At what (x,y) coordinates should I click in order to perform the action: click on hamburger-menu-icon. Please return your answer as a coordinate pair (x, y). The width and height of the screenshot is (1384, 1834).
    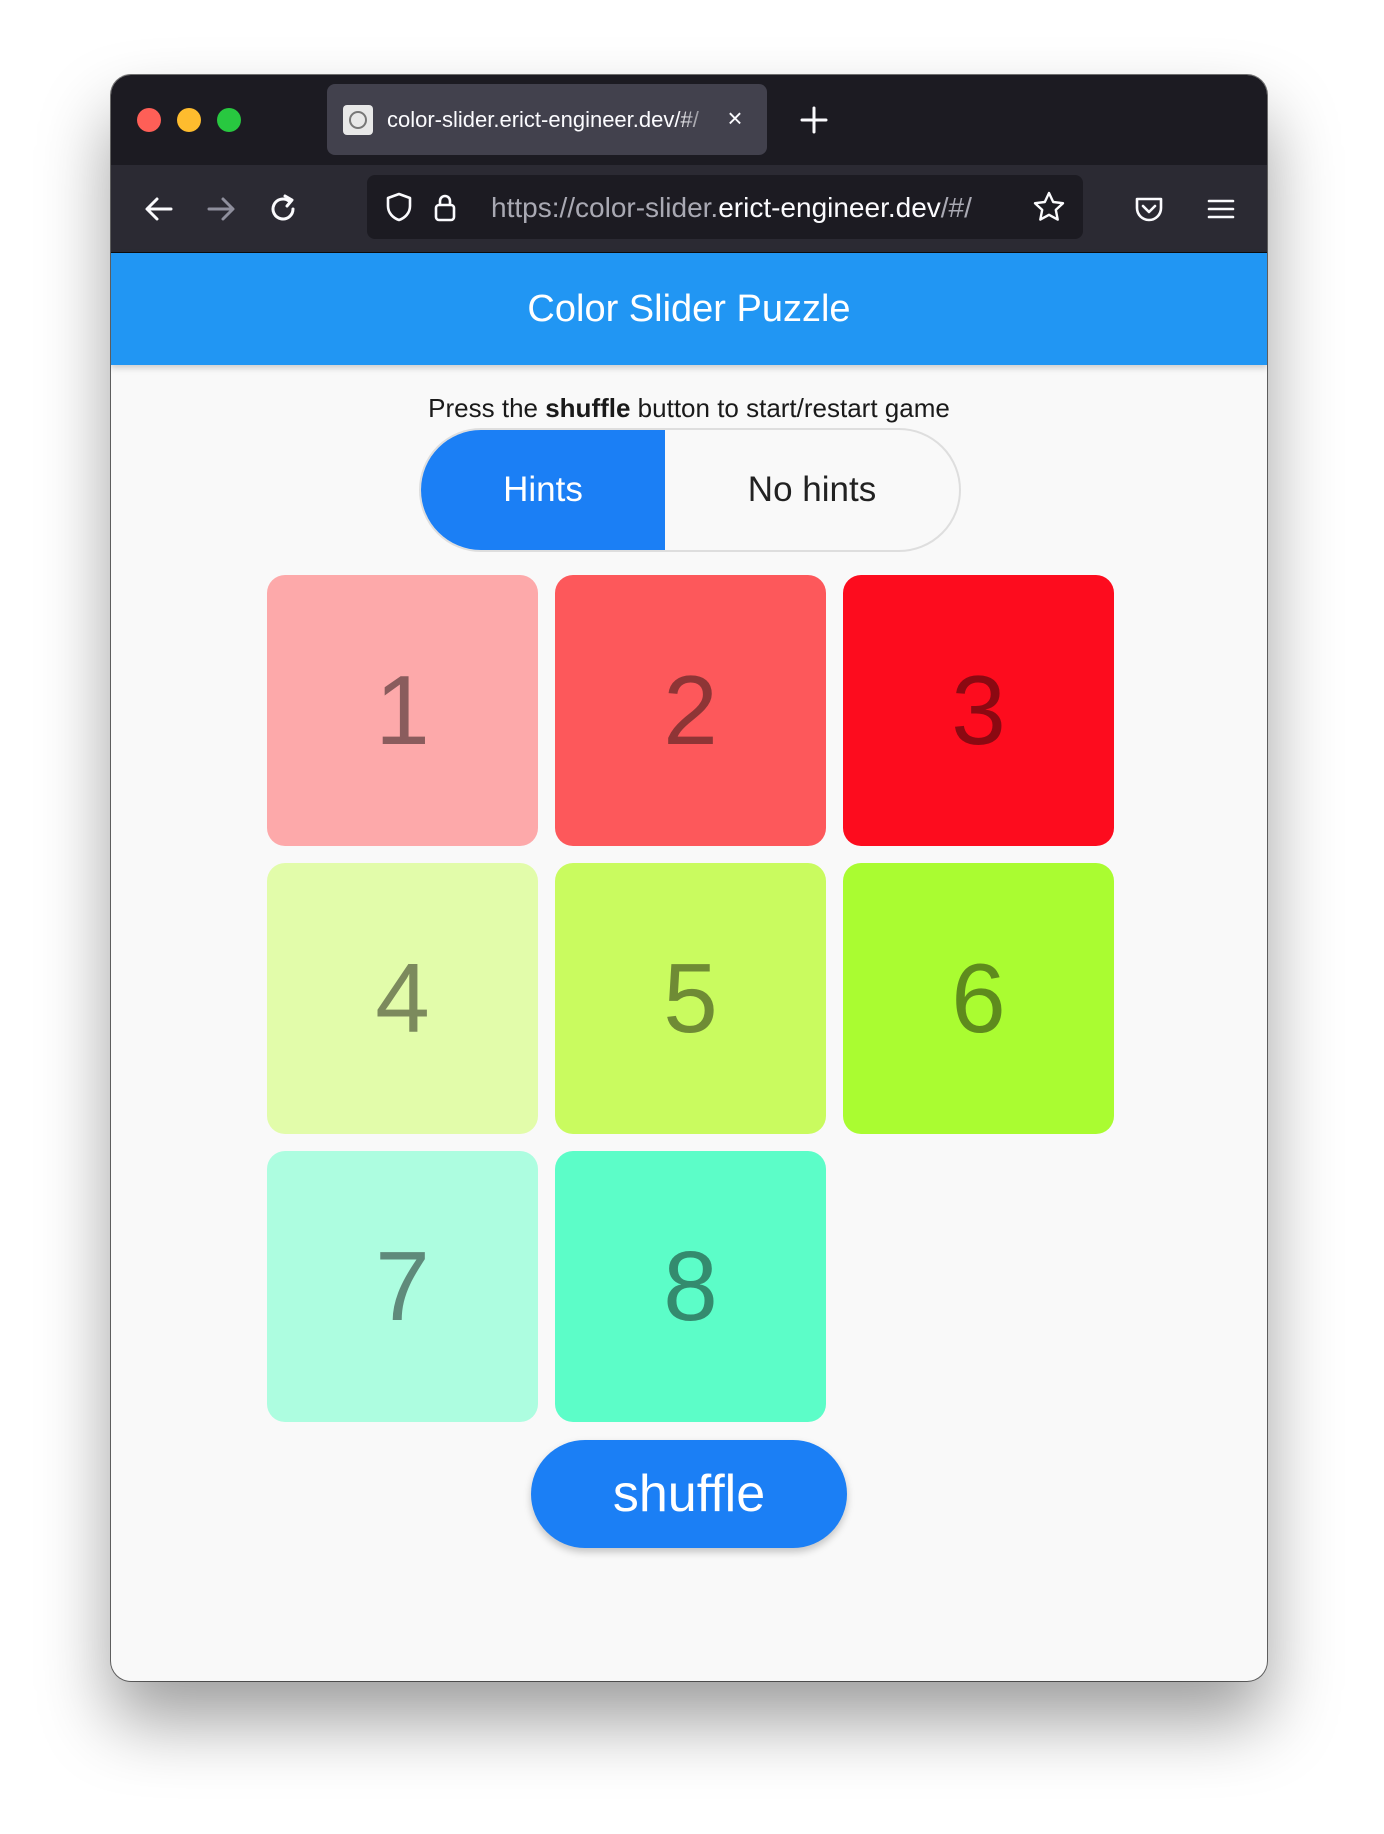
    Looking at the image, I should click on (1221, 209).